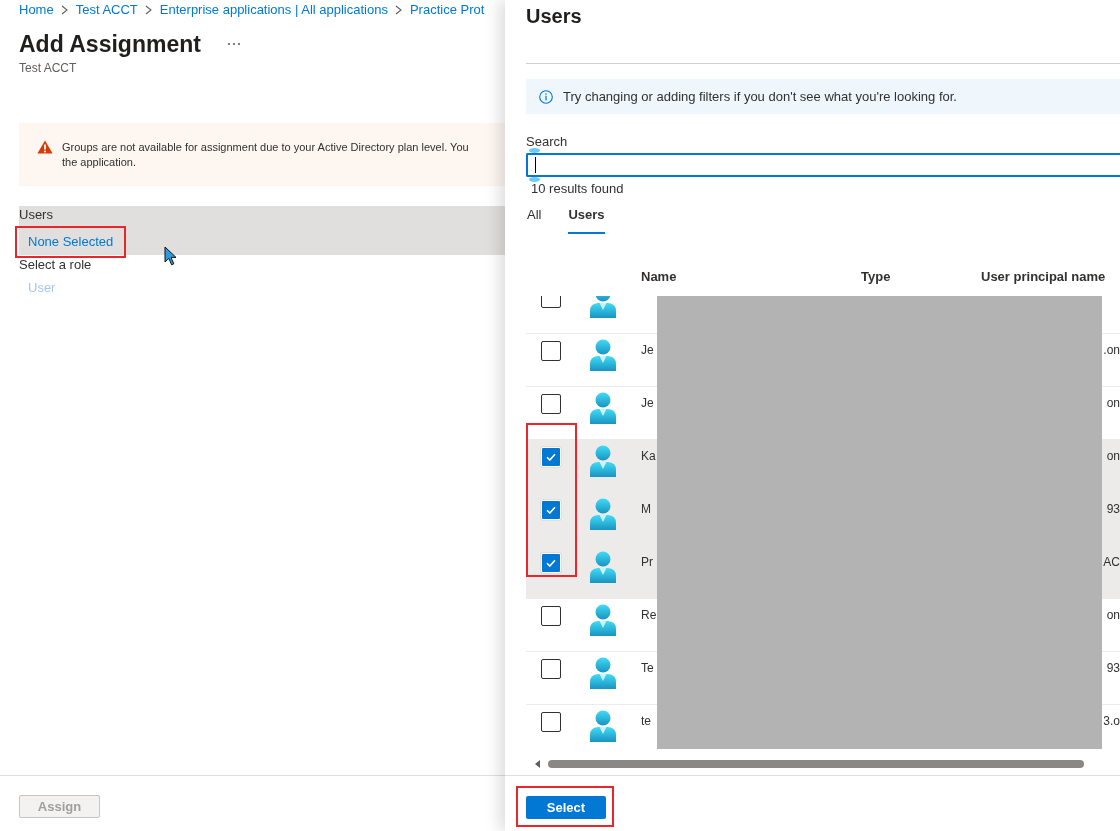  I want to click on breadcrumb-link: Test ACCT, so click(106, 10).